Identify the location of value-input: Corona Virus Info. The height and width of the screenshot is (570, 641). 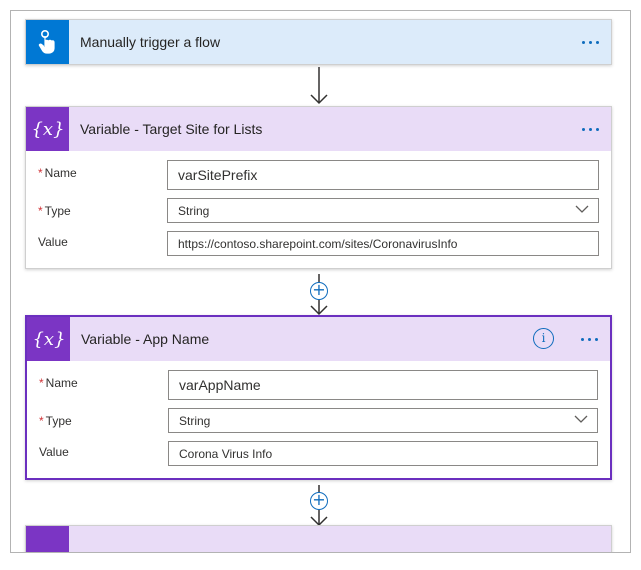
(383, 453).